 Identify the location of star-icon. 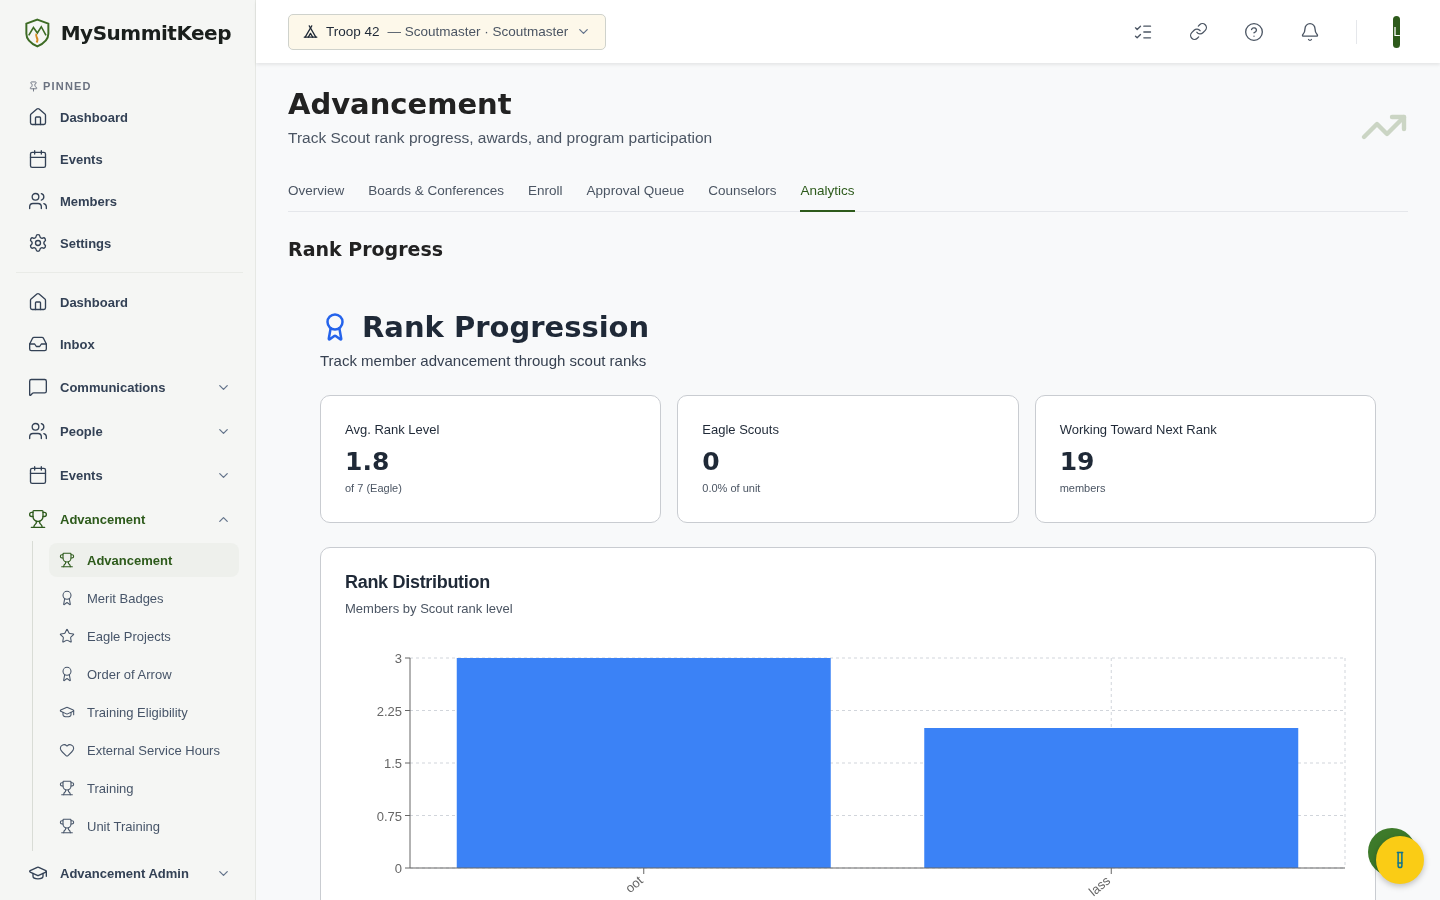
(67, 636).